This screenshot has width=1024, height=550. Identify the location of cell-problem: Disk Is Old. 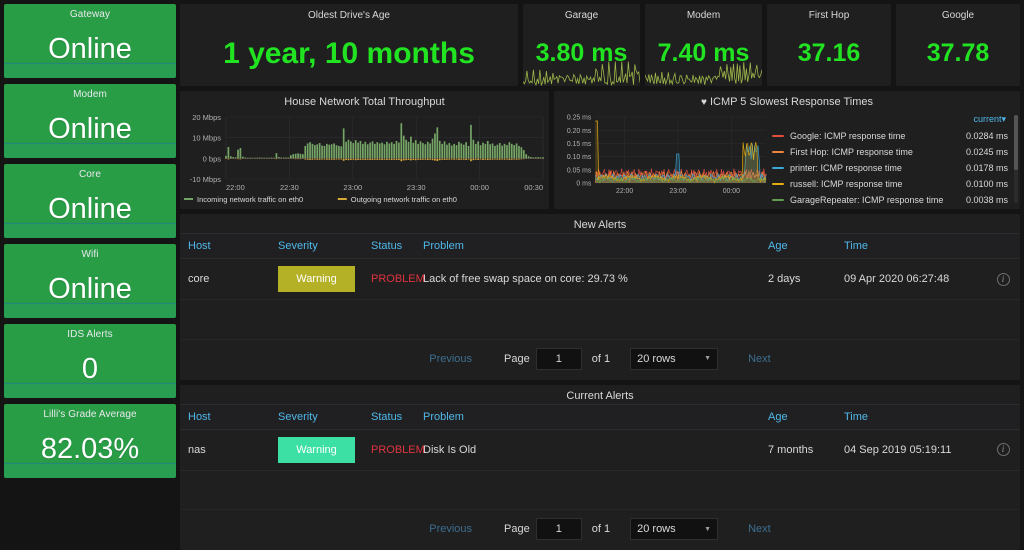
(587, 450).